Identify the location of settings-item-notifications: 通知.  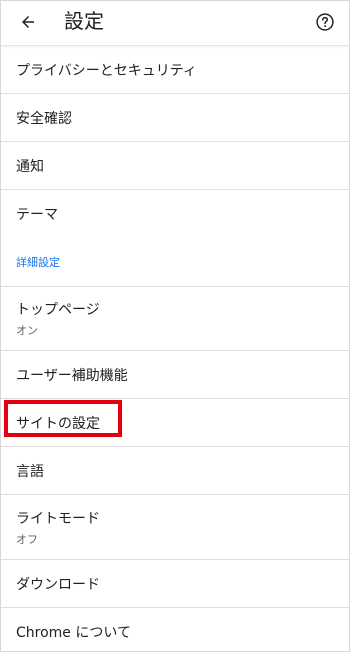
(175, 166).